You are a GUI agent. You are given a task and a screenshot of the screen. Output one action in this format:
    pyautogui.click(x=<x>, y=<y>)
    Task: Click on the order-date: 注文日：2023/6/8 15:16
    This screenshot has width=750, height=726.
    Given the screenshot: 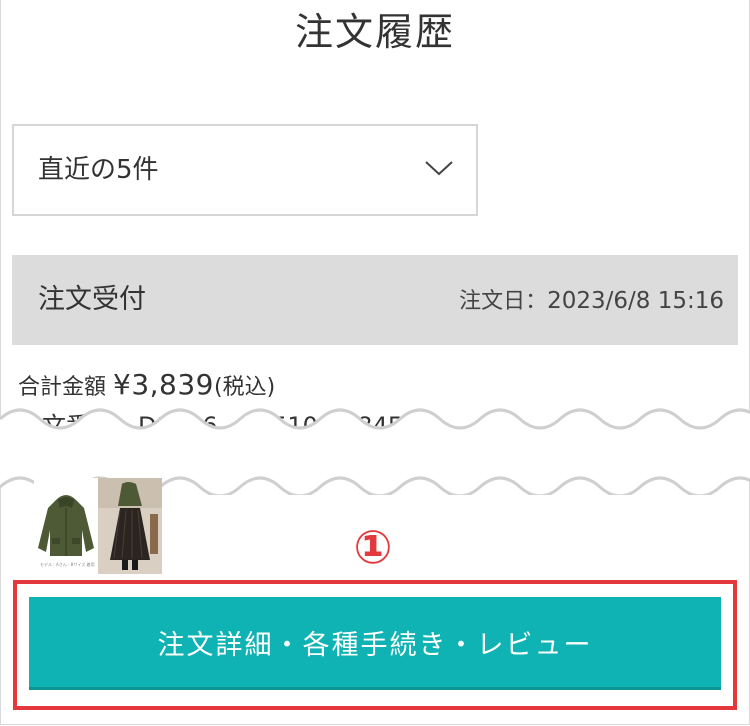 What is the action you would take?
    pyautogui.click(x=591, y=301)
    